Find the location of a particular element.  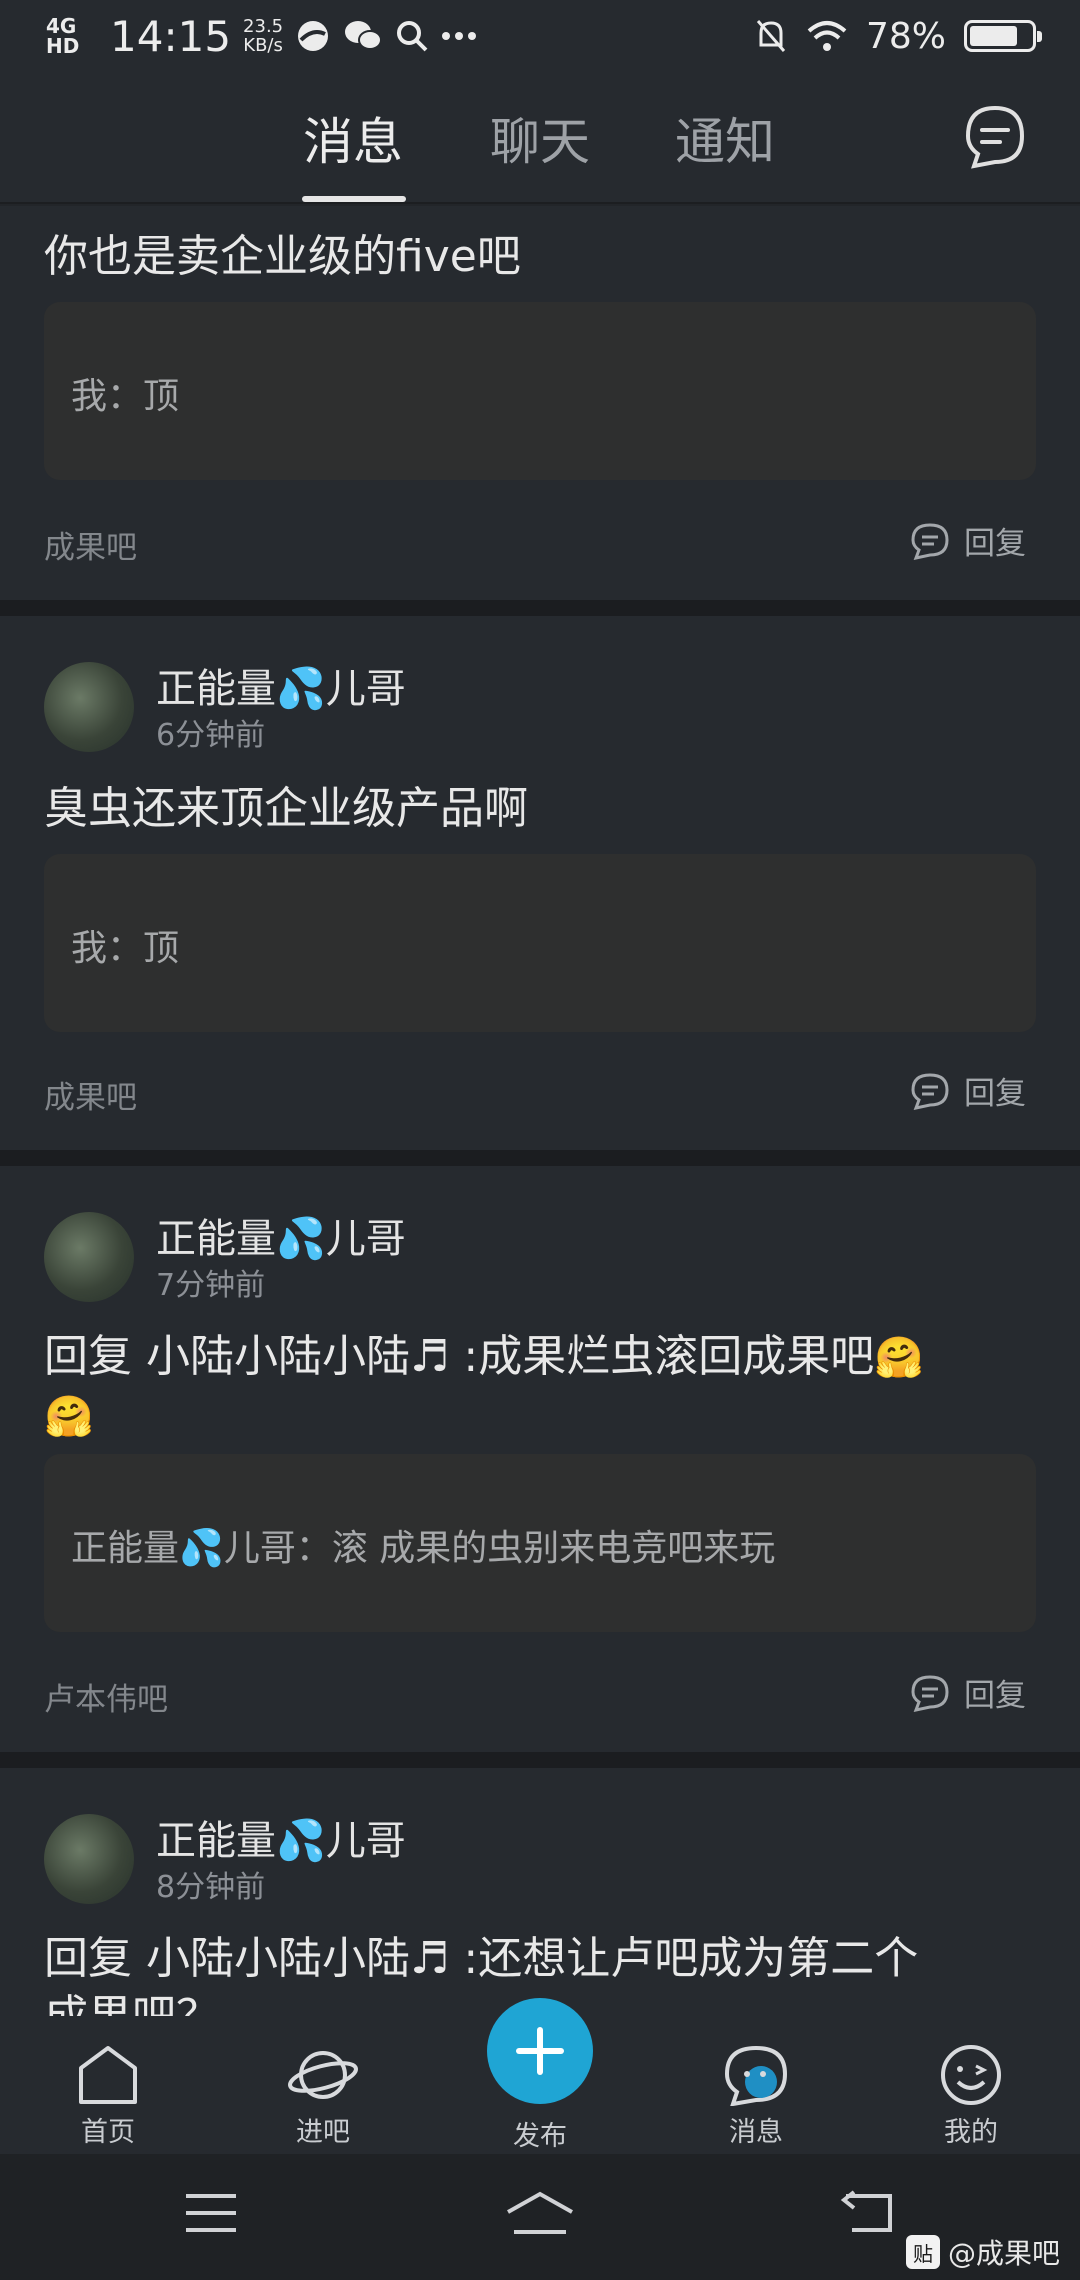

nav-messages: 消息 is located at coordinates (756, 2096).